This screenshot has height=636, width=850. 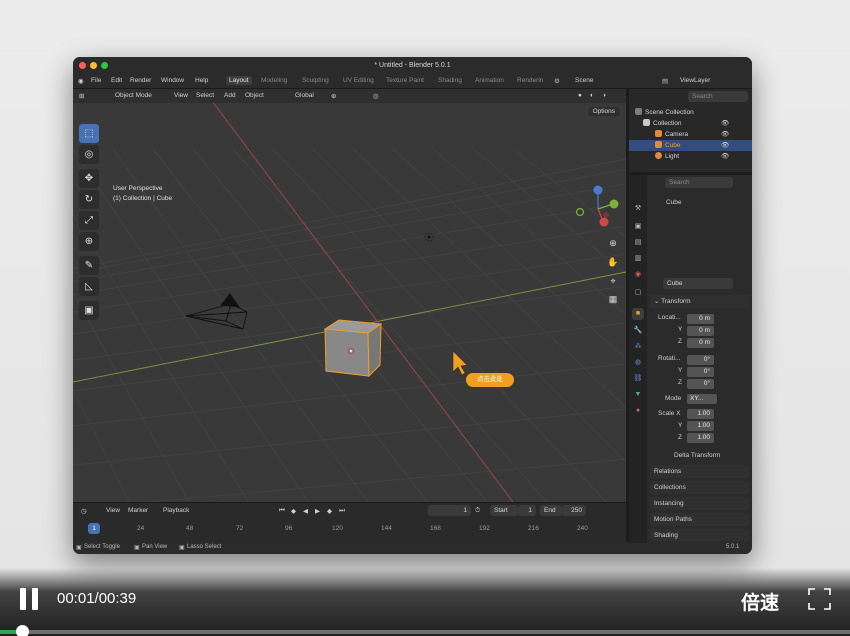 What do you see at coordinates (700, 331) in the screenshot?
I see `location-y-field: 0 m` at bounding box center [700, 331].